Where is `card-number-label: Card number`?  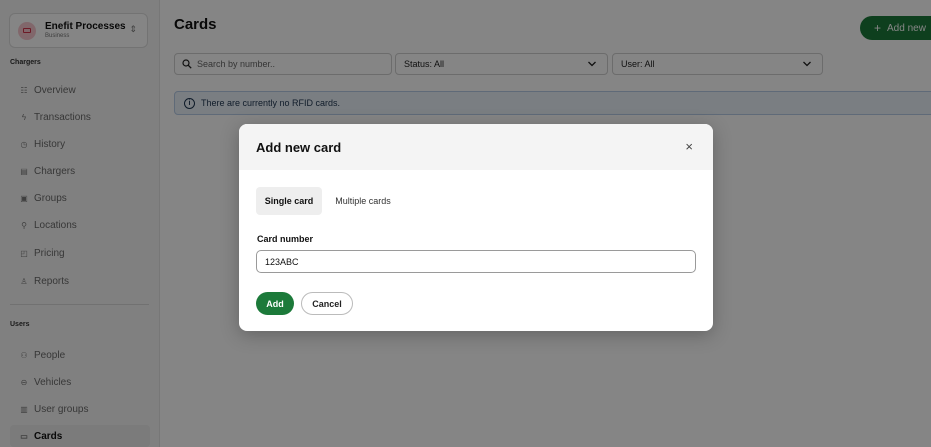 card-number-label: Card number is located at coordinates (285, 239).